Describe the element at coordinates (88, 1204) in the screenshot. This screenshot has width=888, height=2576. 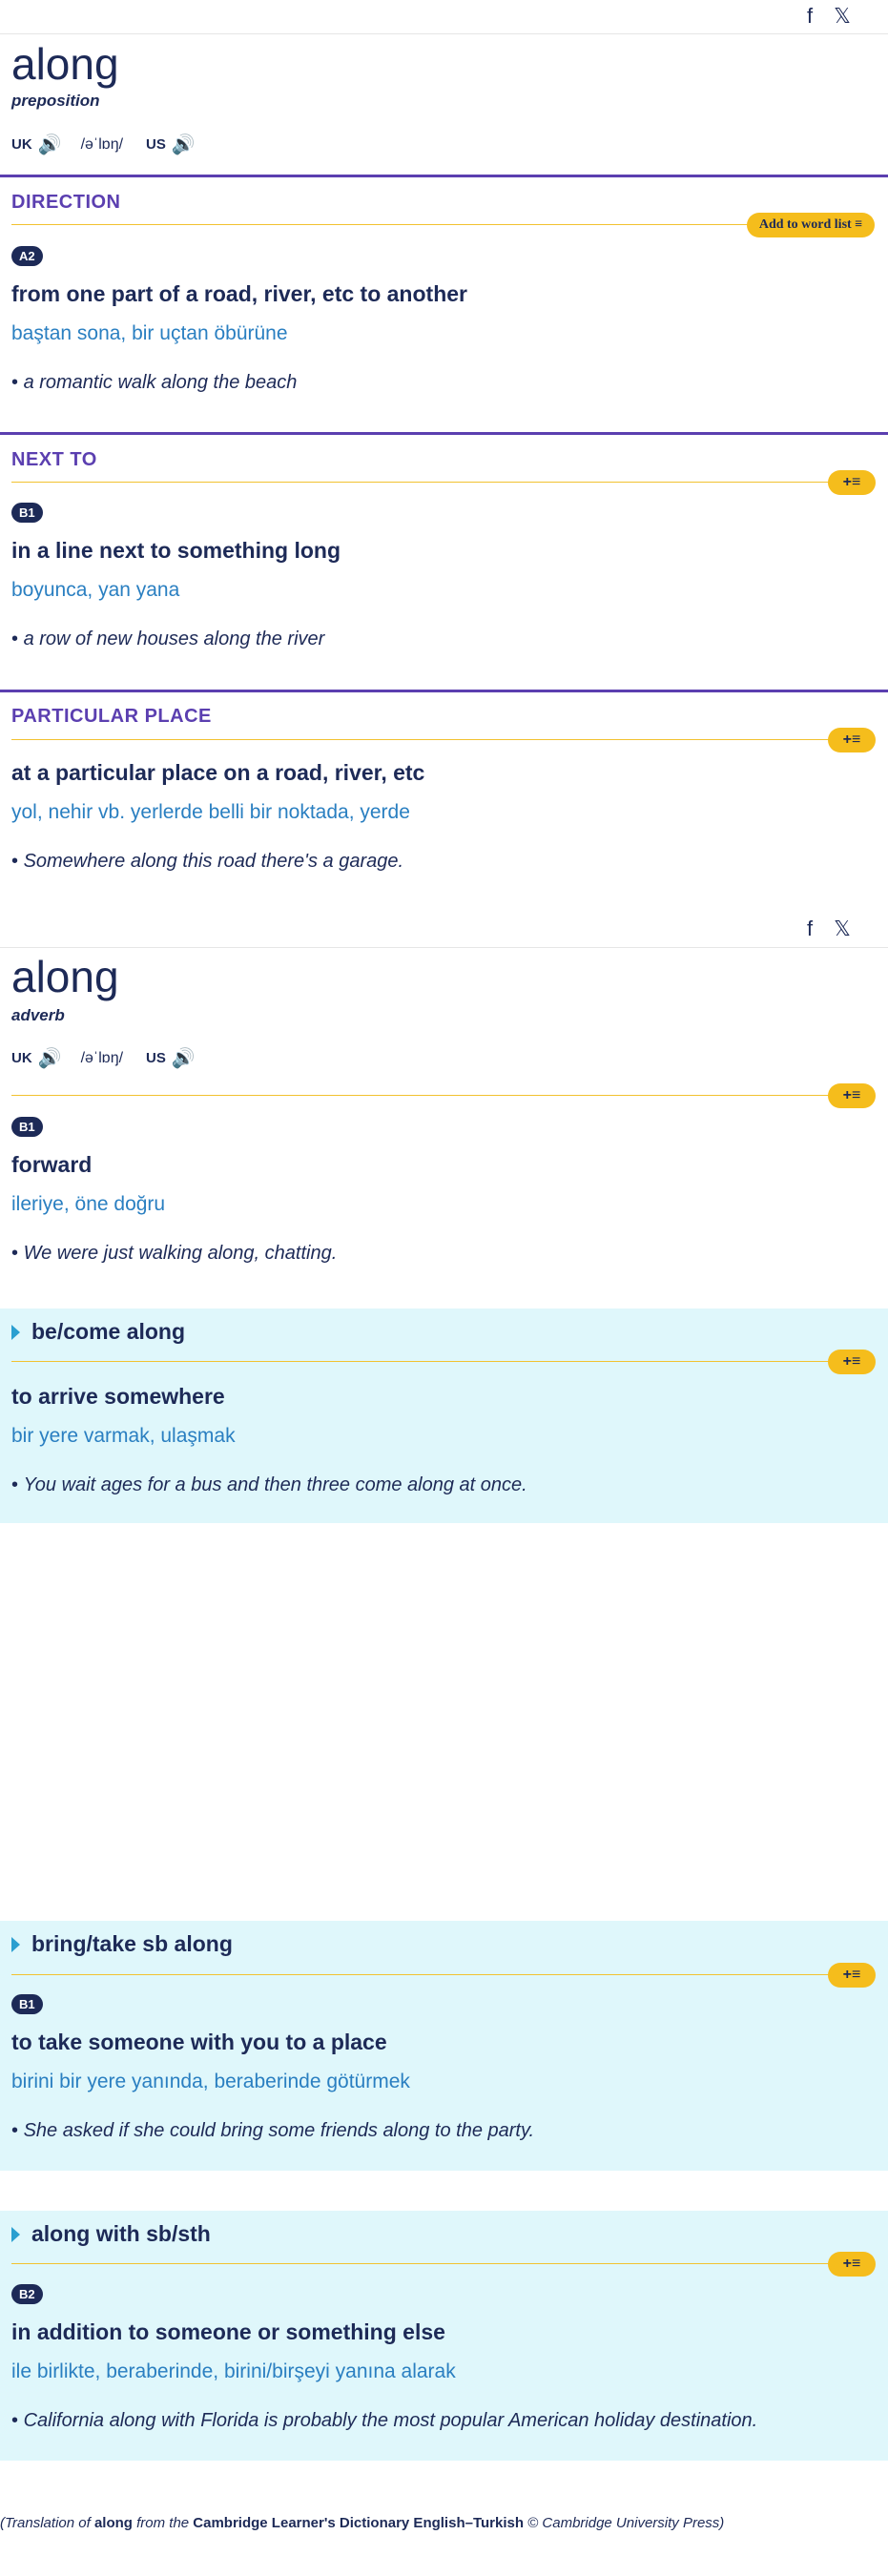
I see `translation: ileriye, öne doğru` at that location.